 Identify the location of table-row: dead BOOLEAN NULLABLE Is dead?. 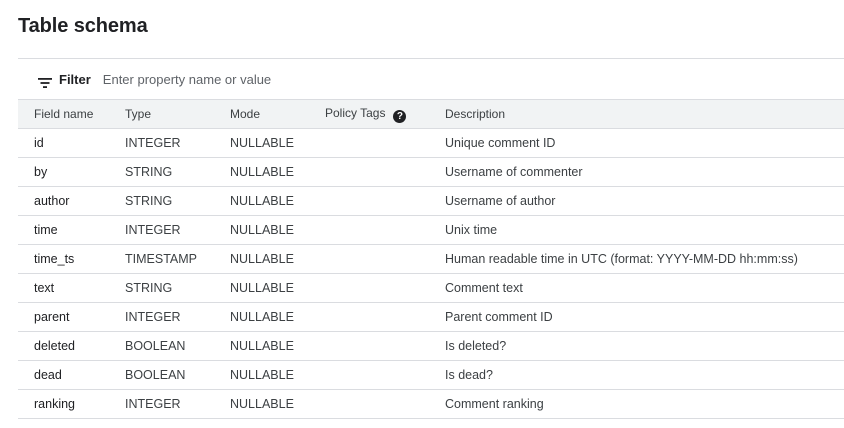
(431, 375).